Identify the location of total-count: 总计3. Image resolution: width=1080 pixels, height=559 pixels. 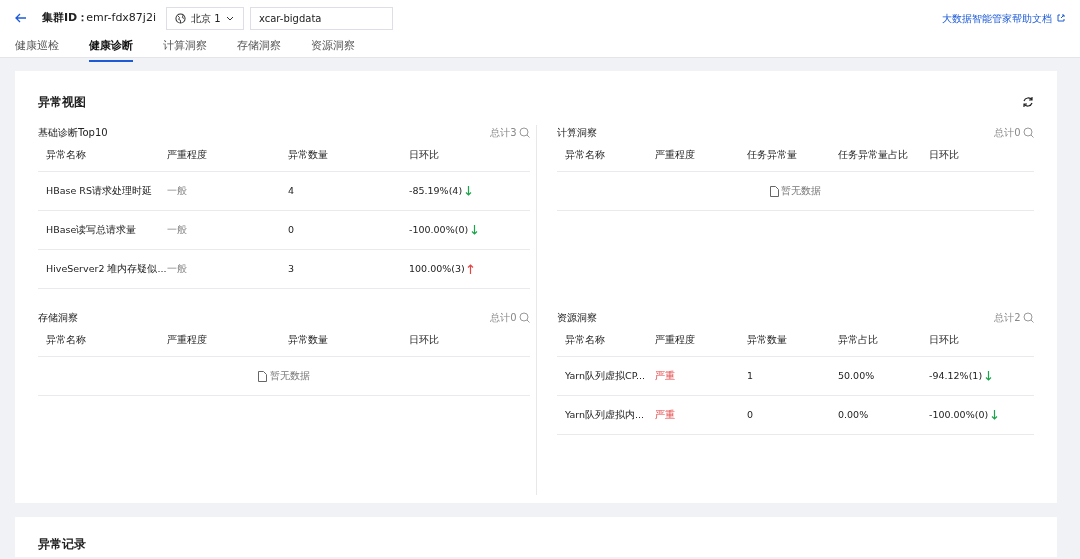
(503, 133).